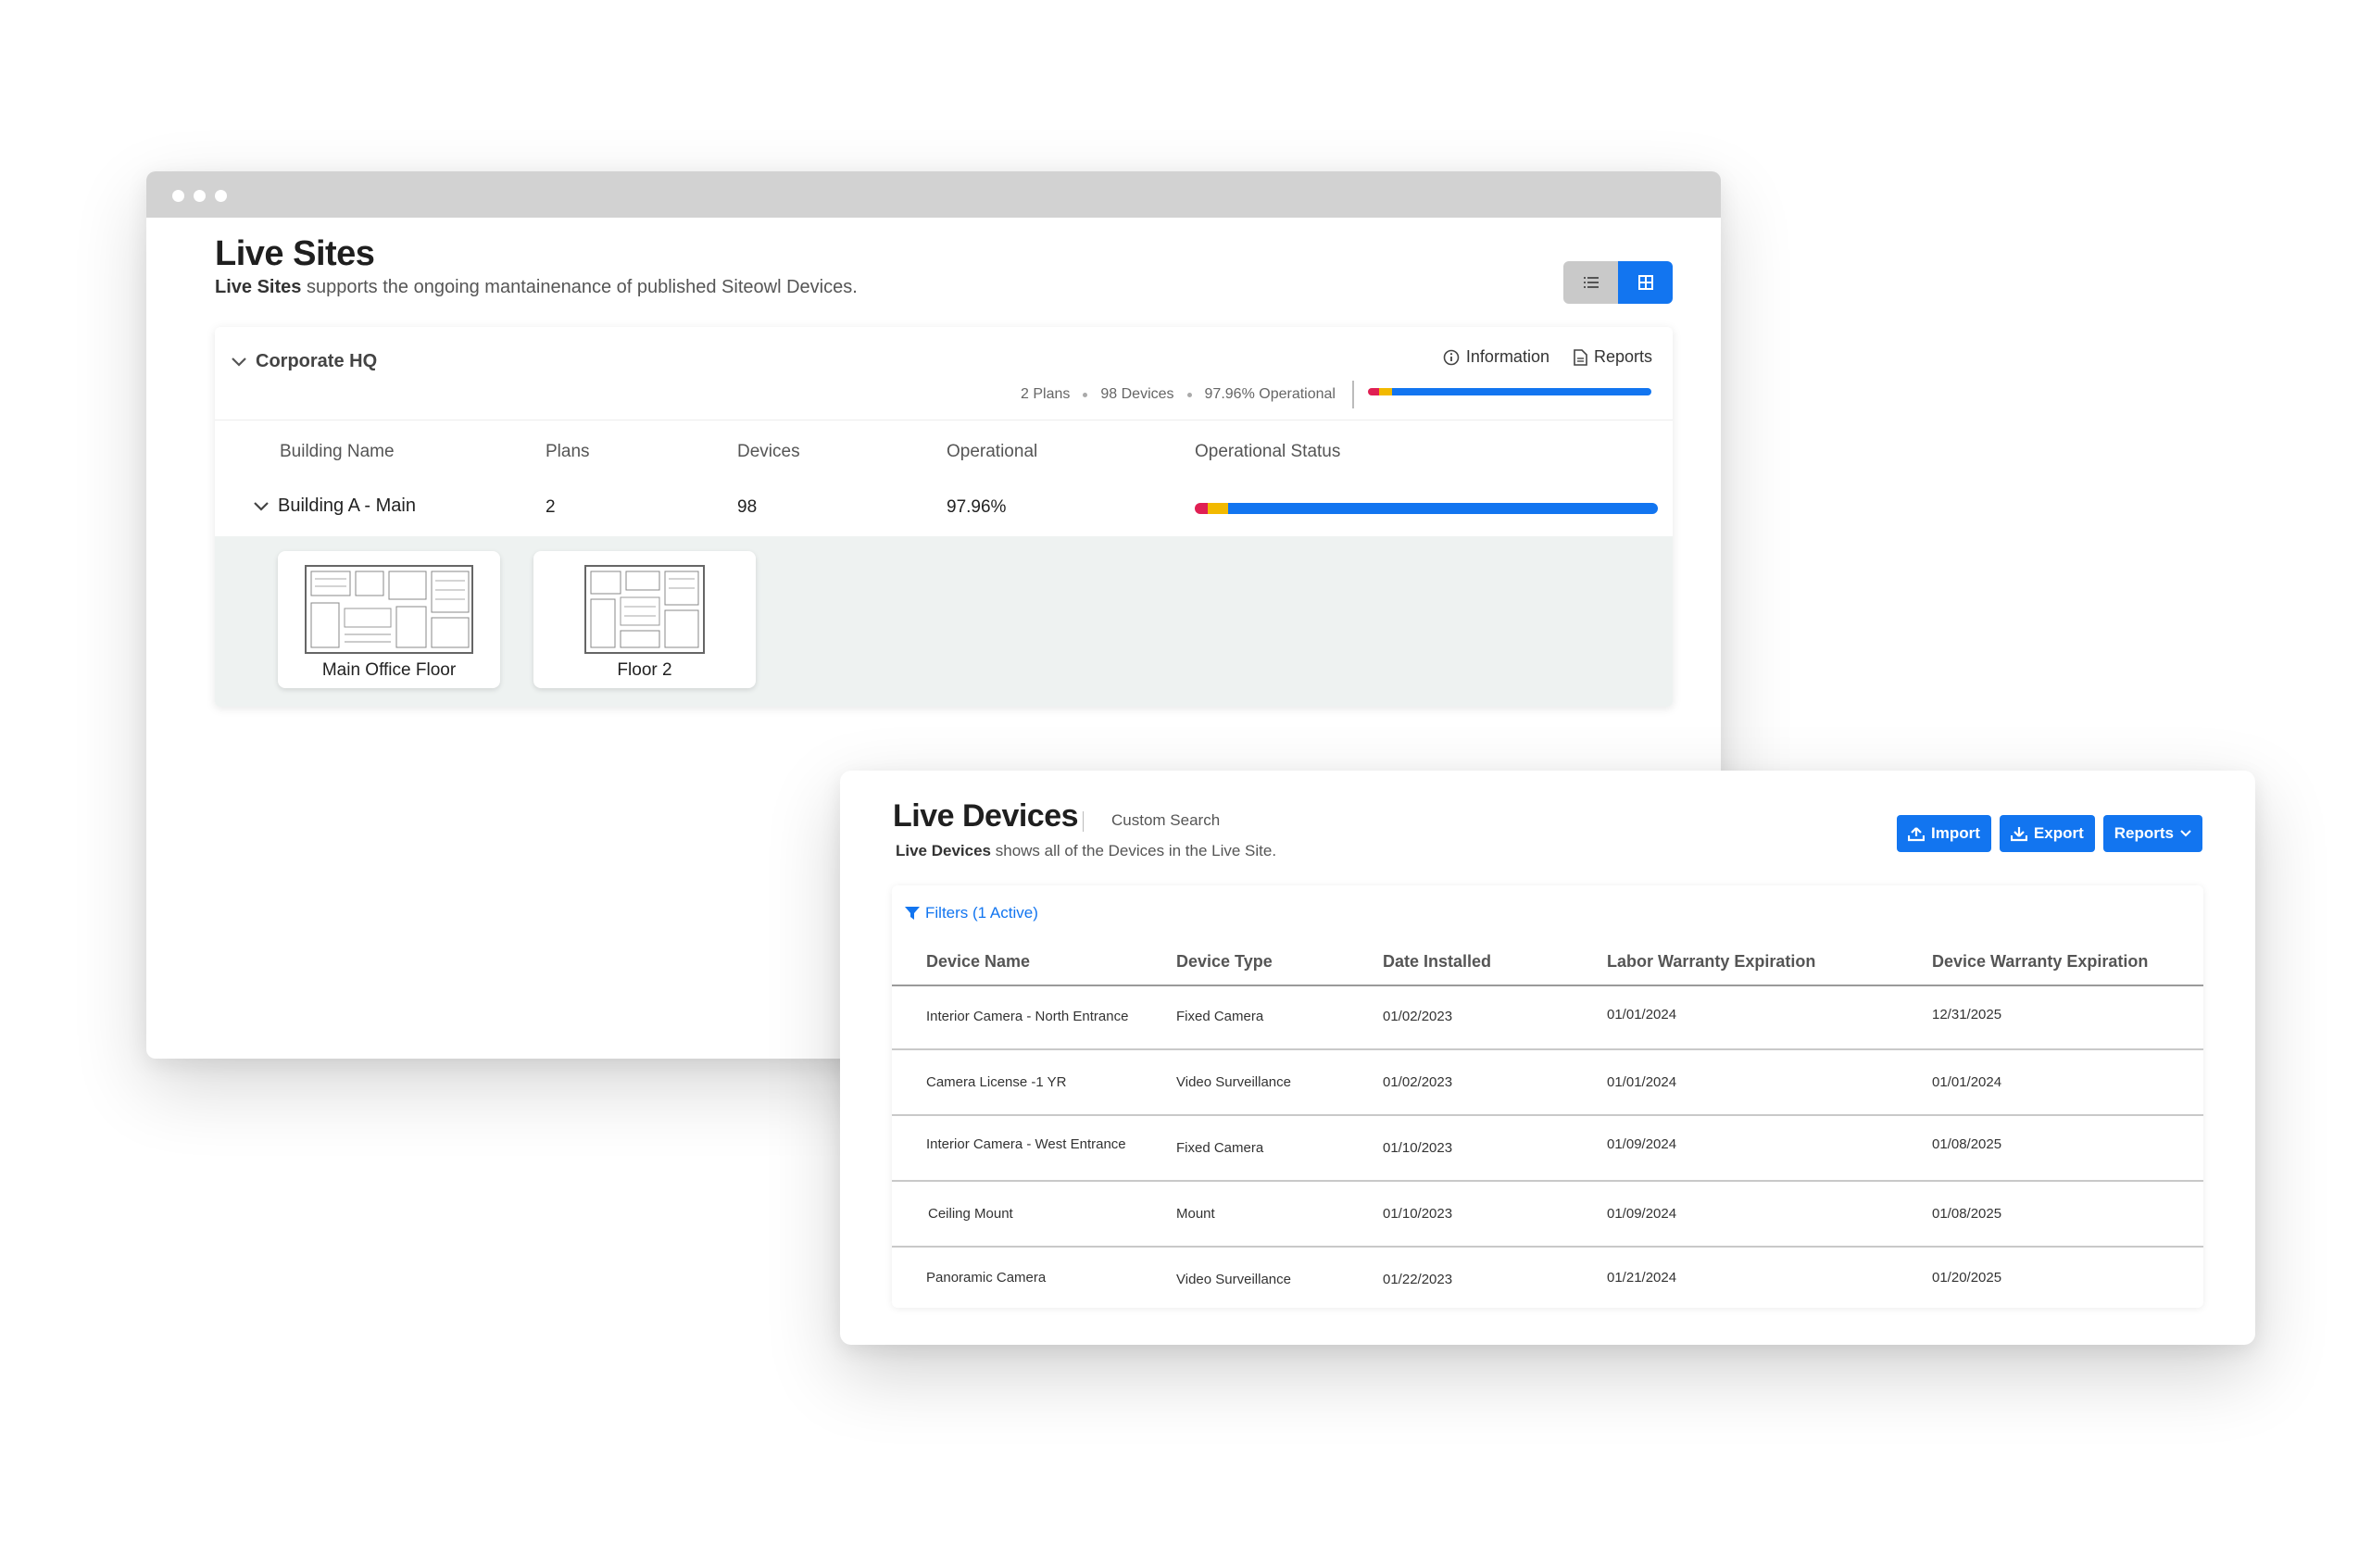 The image size is (2371, 1568). What do you see at coordinates (1580, 357) in the screenshot?
I see `document-icon` at bounding box center [1580, 357].